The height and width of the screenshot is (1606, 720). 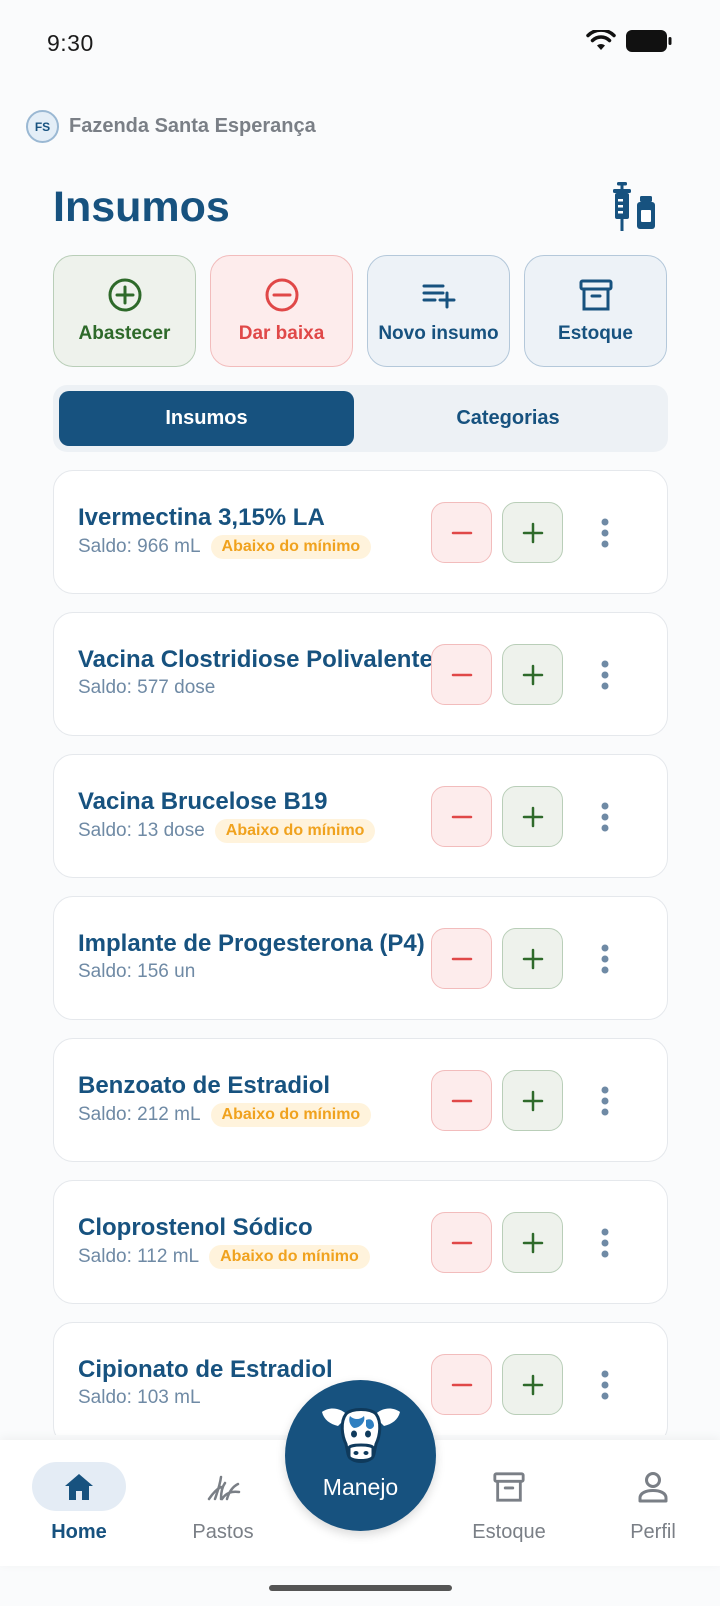 What do you see at coordinates (360, 311) in the screenshot?
I see `action-bar: Abastecer Dar baixa Novo insumo Estoque` at bounding box center [360, 311].